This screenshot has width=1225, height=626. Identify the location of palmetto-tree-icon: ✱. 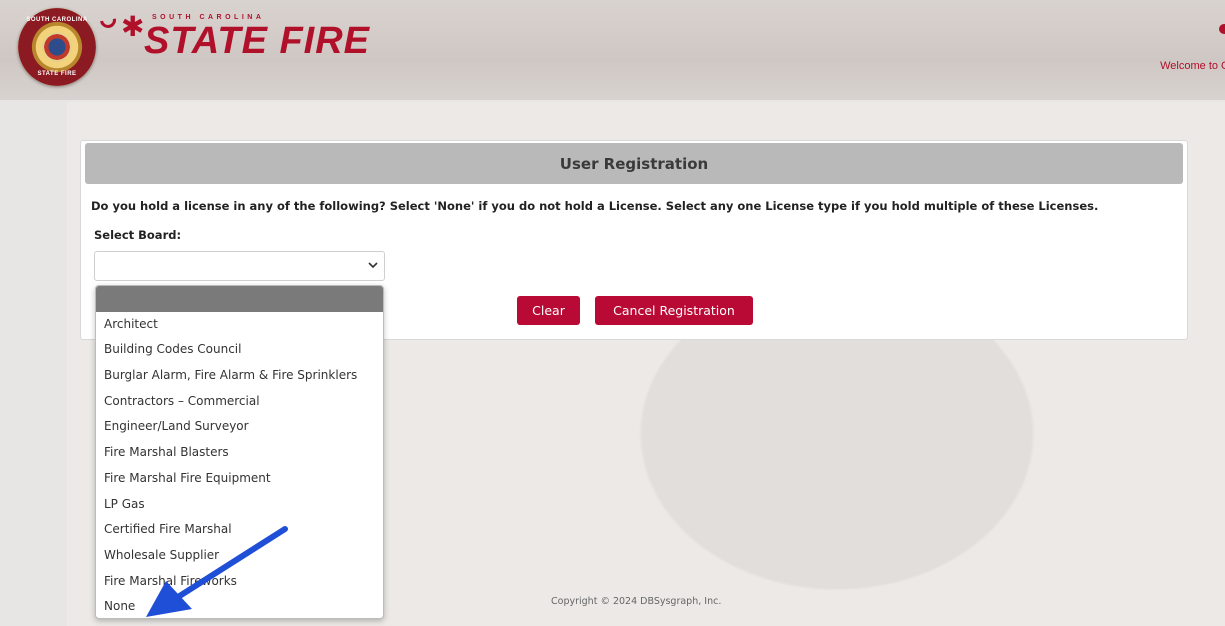
(133, 26).